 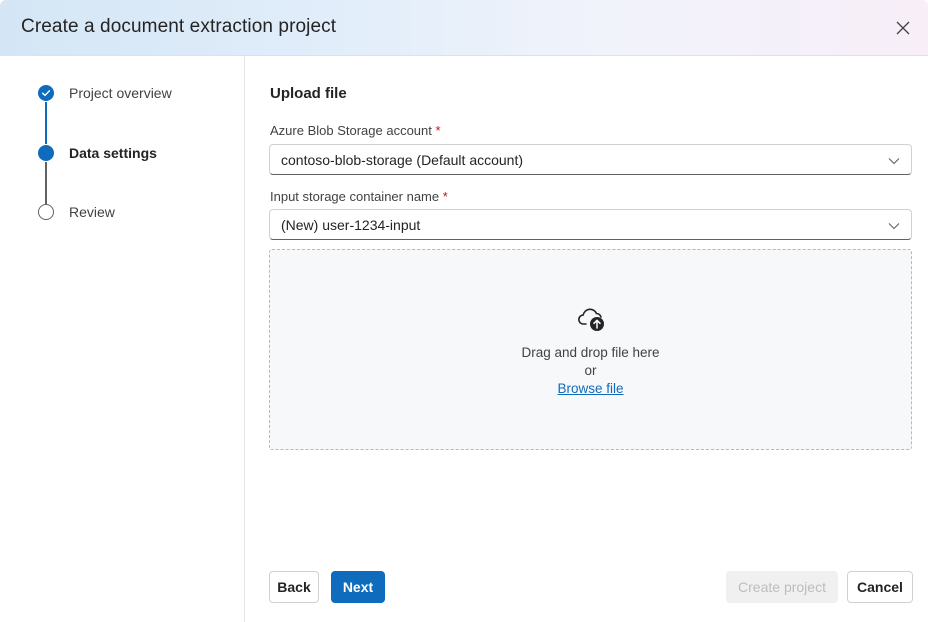 I want to click on storage-account-dropdown: contoso-blob-storage (Default account), so click(x=590, y=159).